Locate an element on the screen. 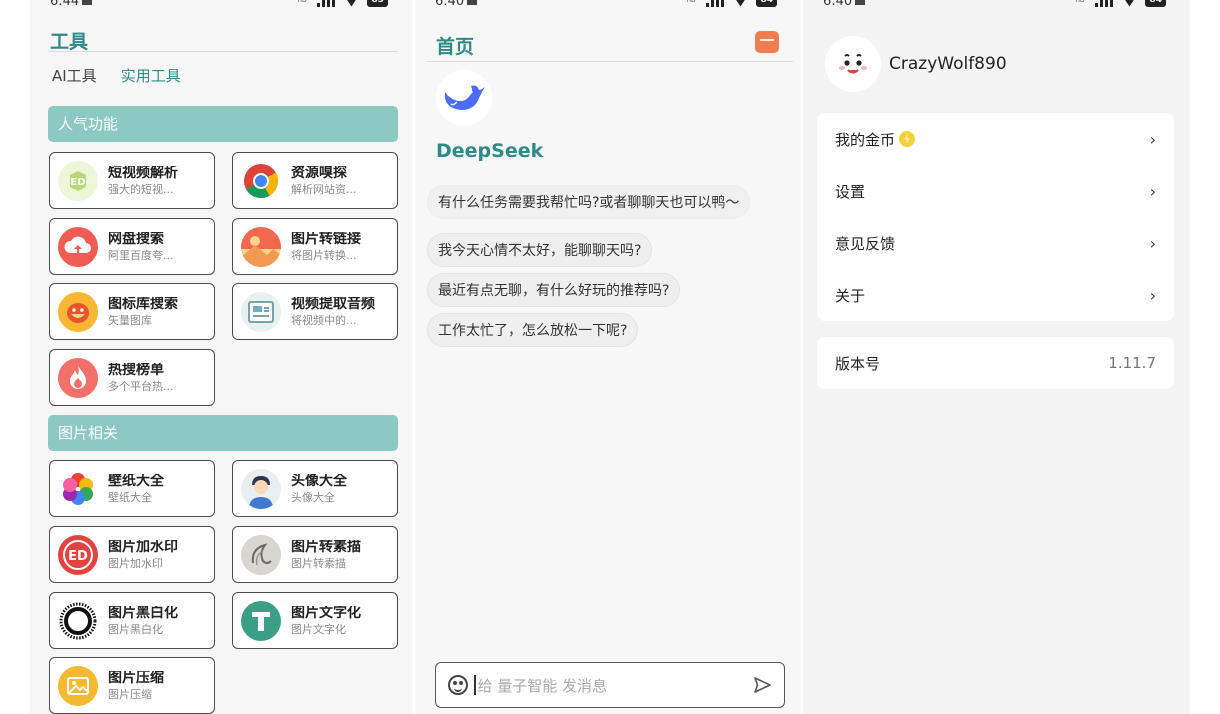 Image resolution: width=1220 pixels, height=714 pixels. tool-card-watermark: ED 图片加水印 图片加水印 is located at coordinates (132, 554).